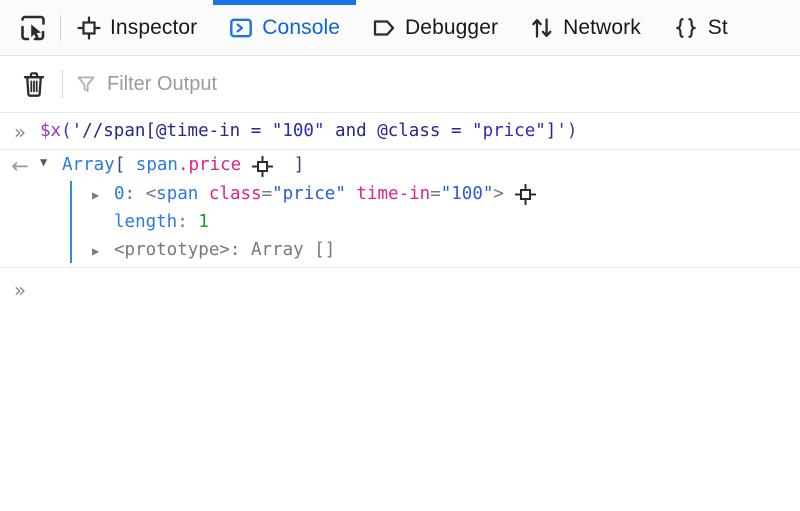 Image resolution: width=800 pixels, height=511 pixels. What do you see at coordinates (267, 194) in the screenshot?
I see `node-attr-class-eq: =` at bounding box center [267, 194].